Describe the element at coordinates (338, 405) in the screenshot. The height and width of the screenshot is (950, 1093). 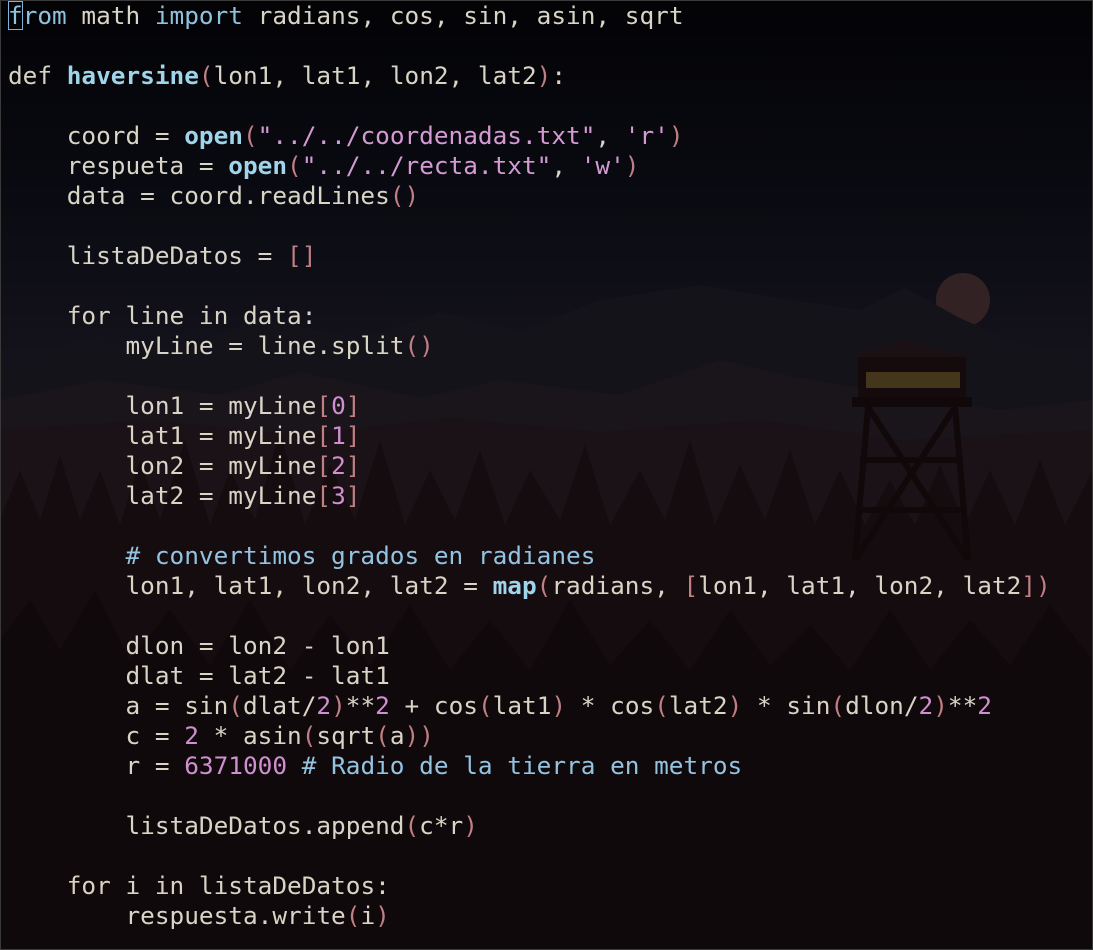
I see `code-token: 0` at that location.